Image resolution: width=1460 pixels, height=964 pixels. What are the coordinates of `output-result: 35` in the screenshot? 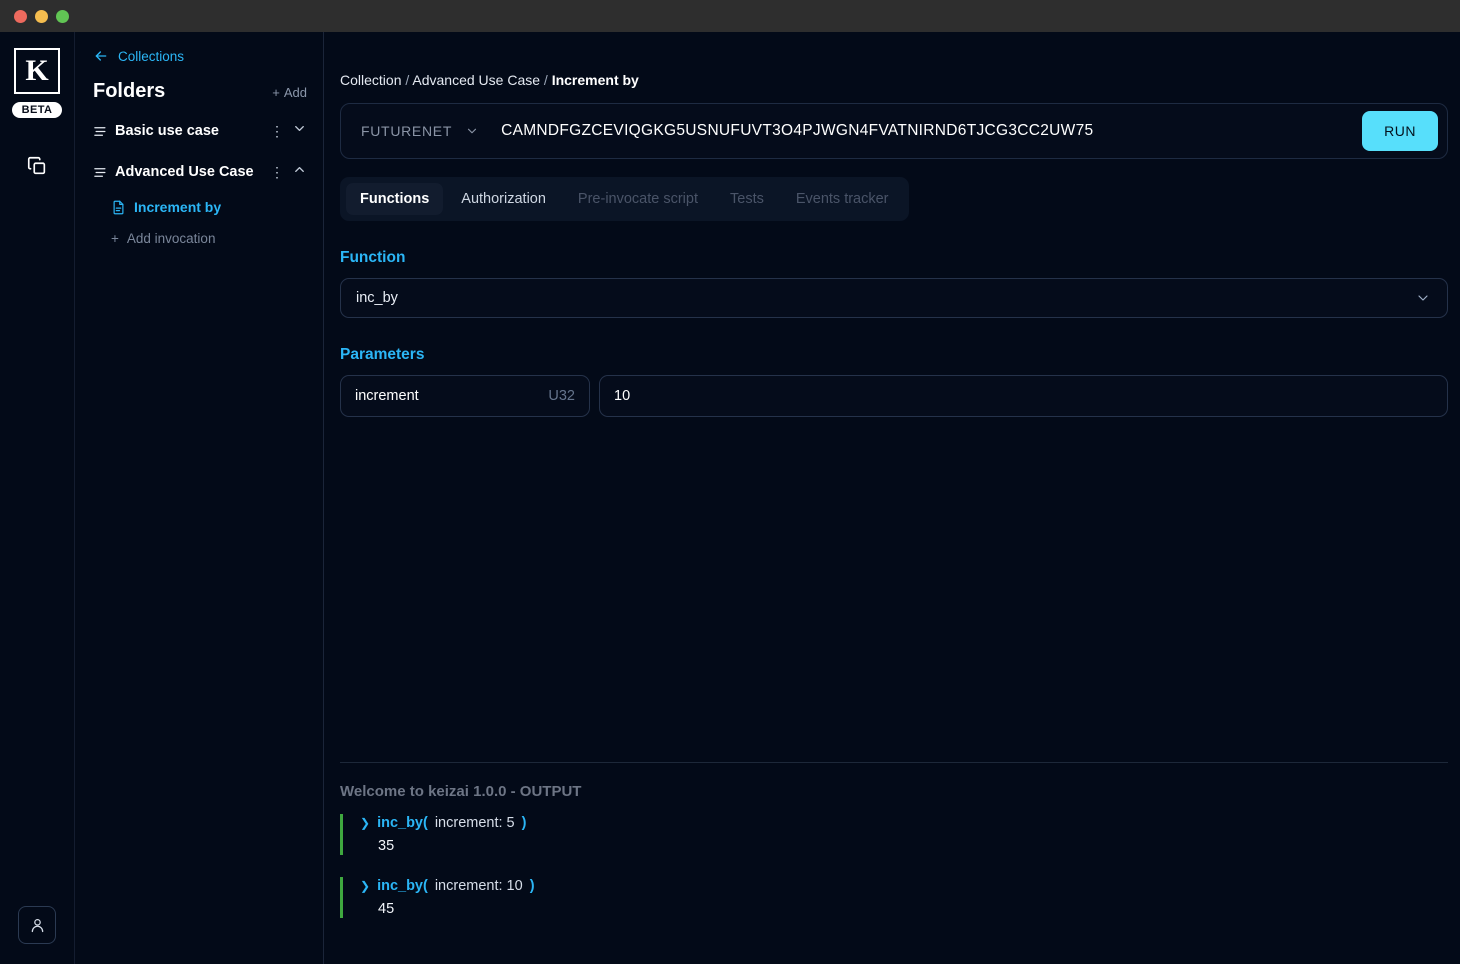 It's located at (386, 846).